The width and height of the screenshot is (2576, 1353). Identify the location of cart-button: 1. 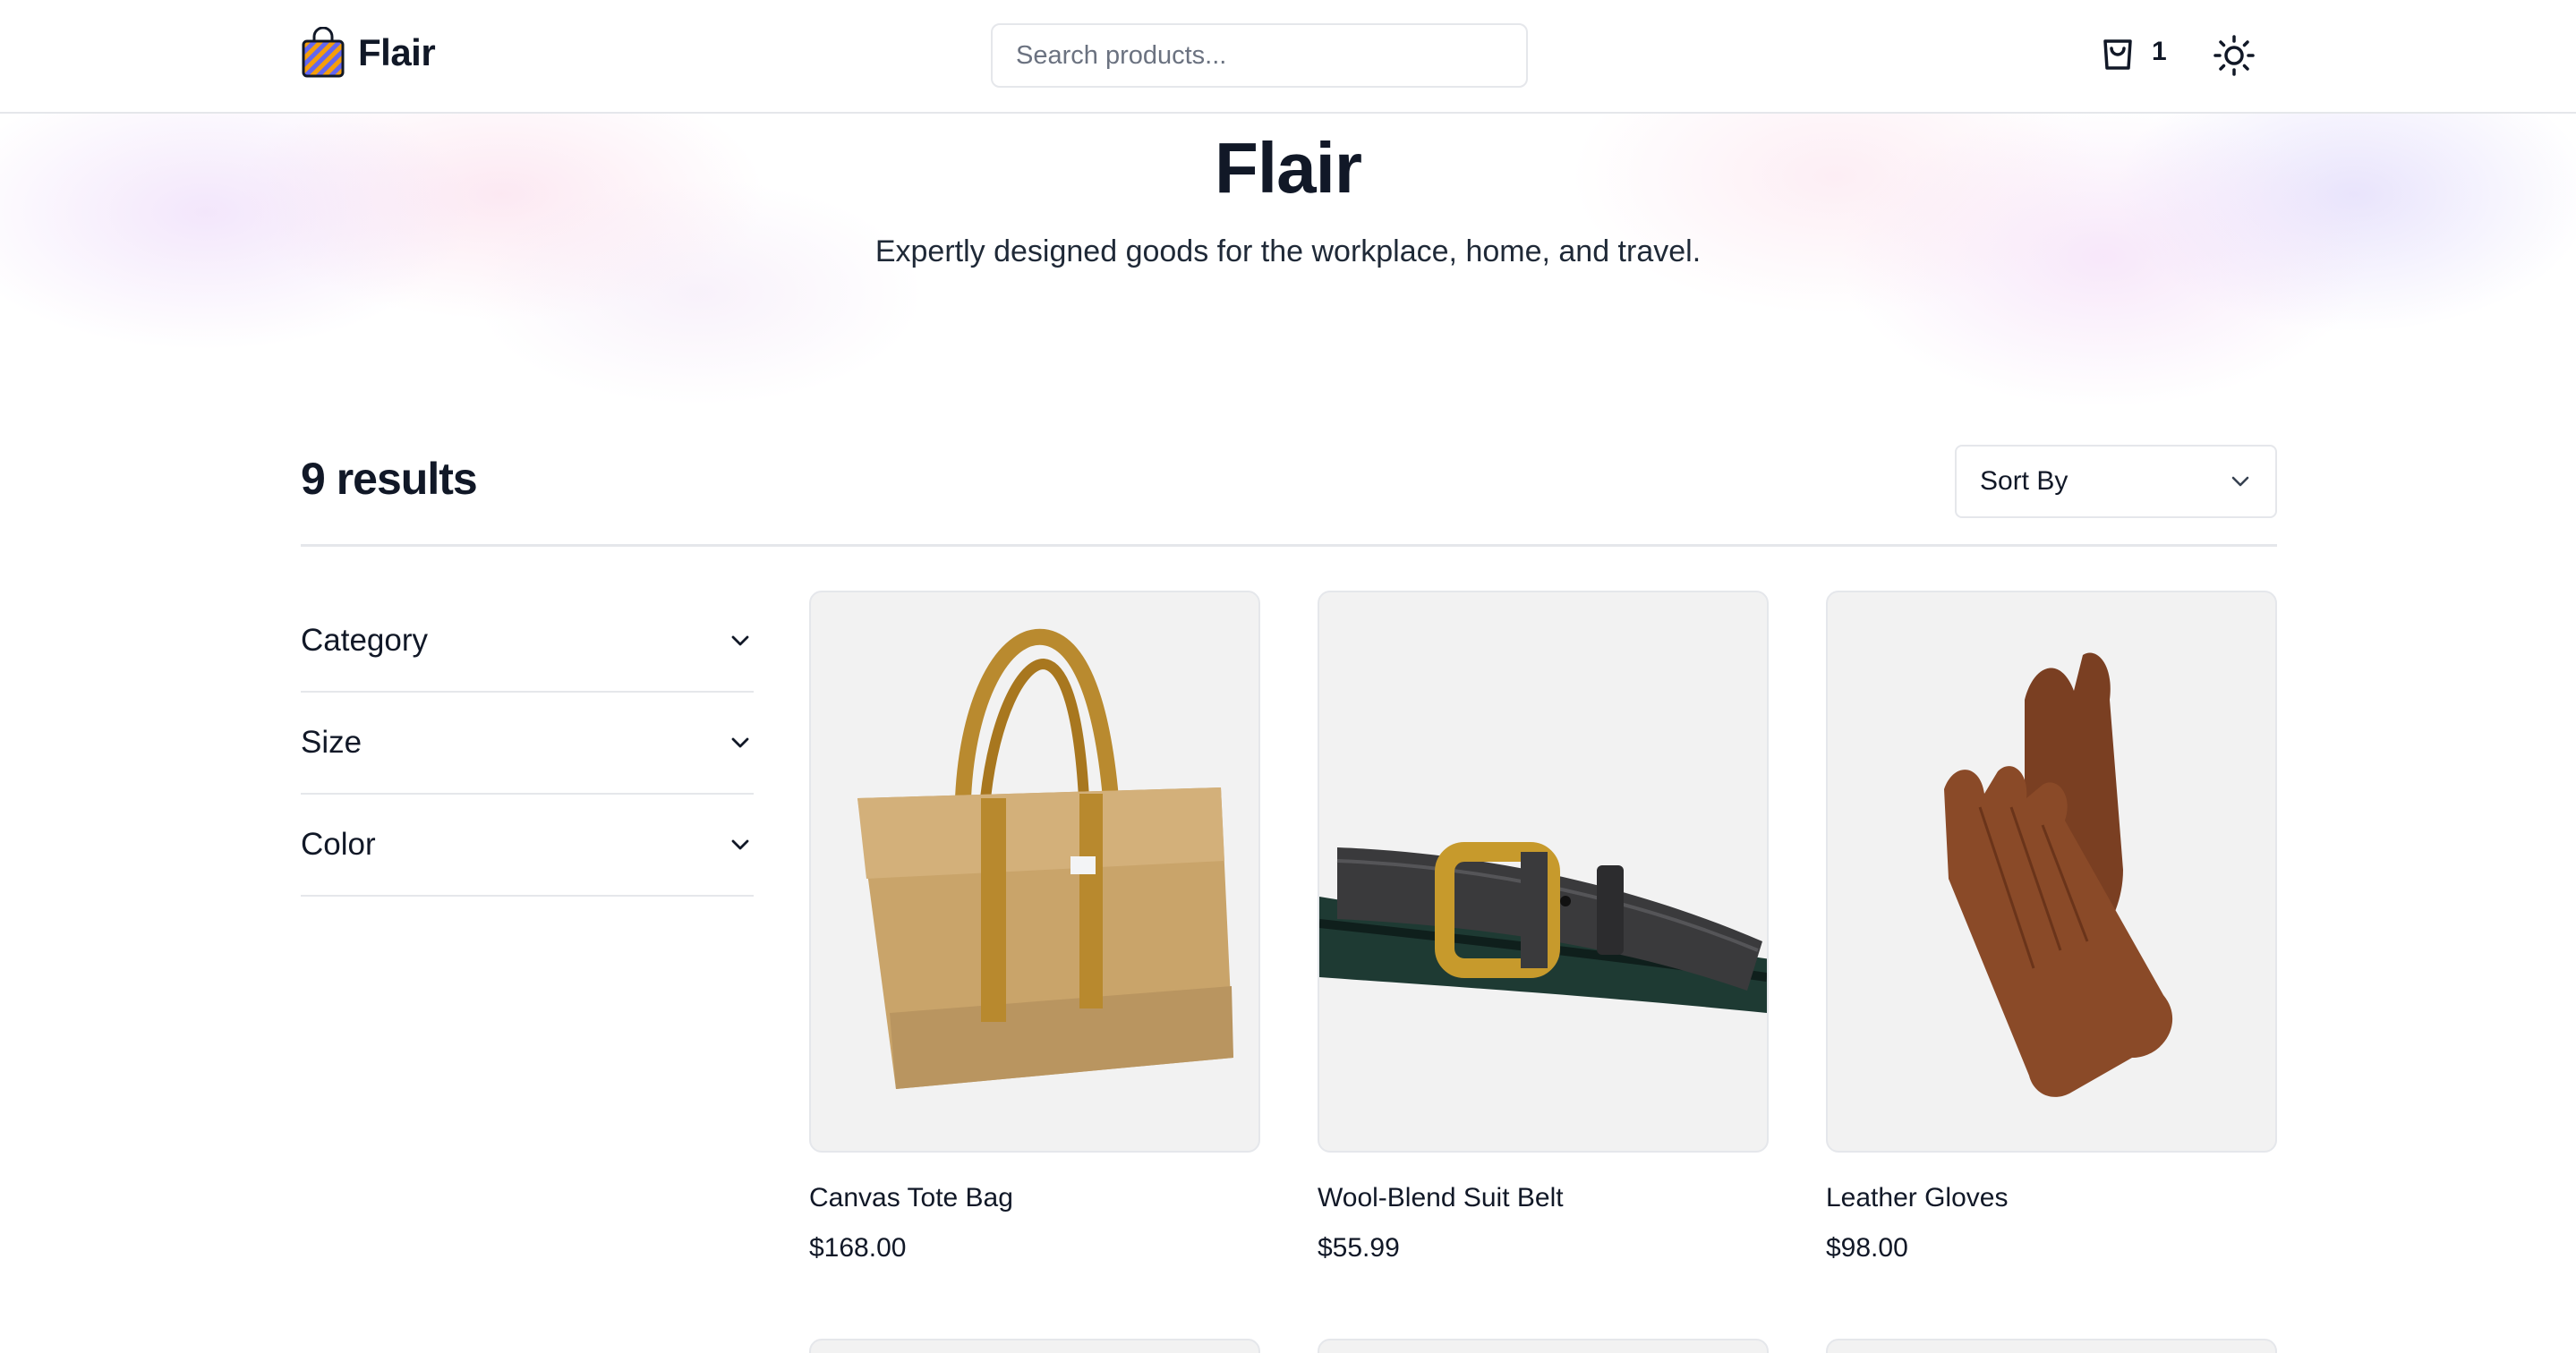
(2133, 52).